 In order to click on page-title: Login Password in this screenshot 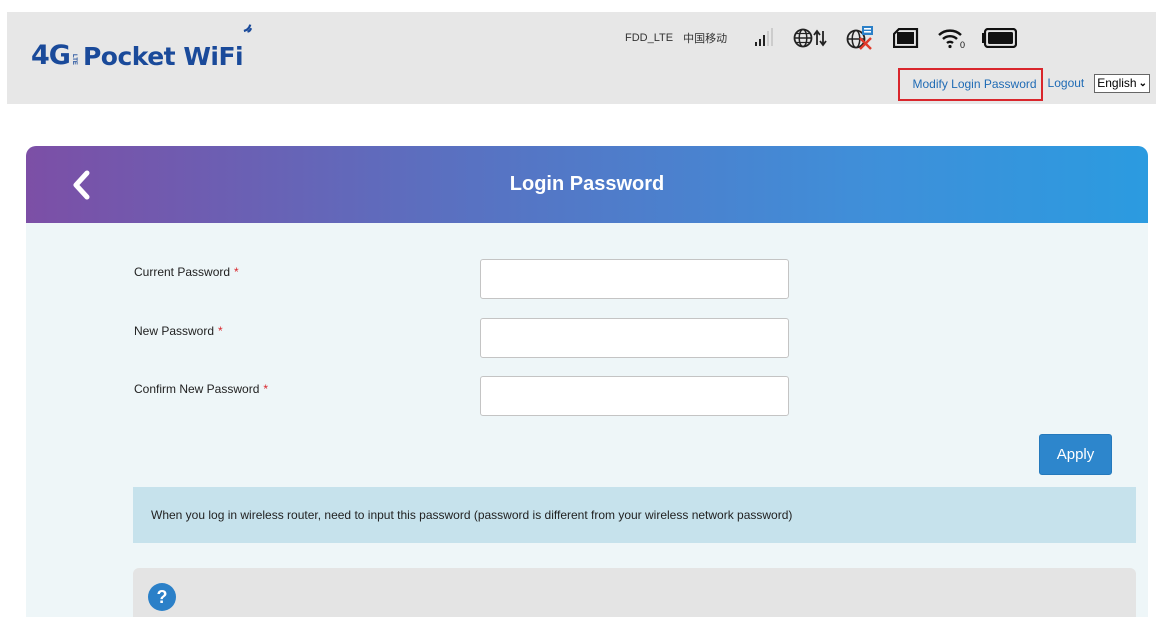, I will do `click(587, 184)`.